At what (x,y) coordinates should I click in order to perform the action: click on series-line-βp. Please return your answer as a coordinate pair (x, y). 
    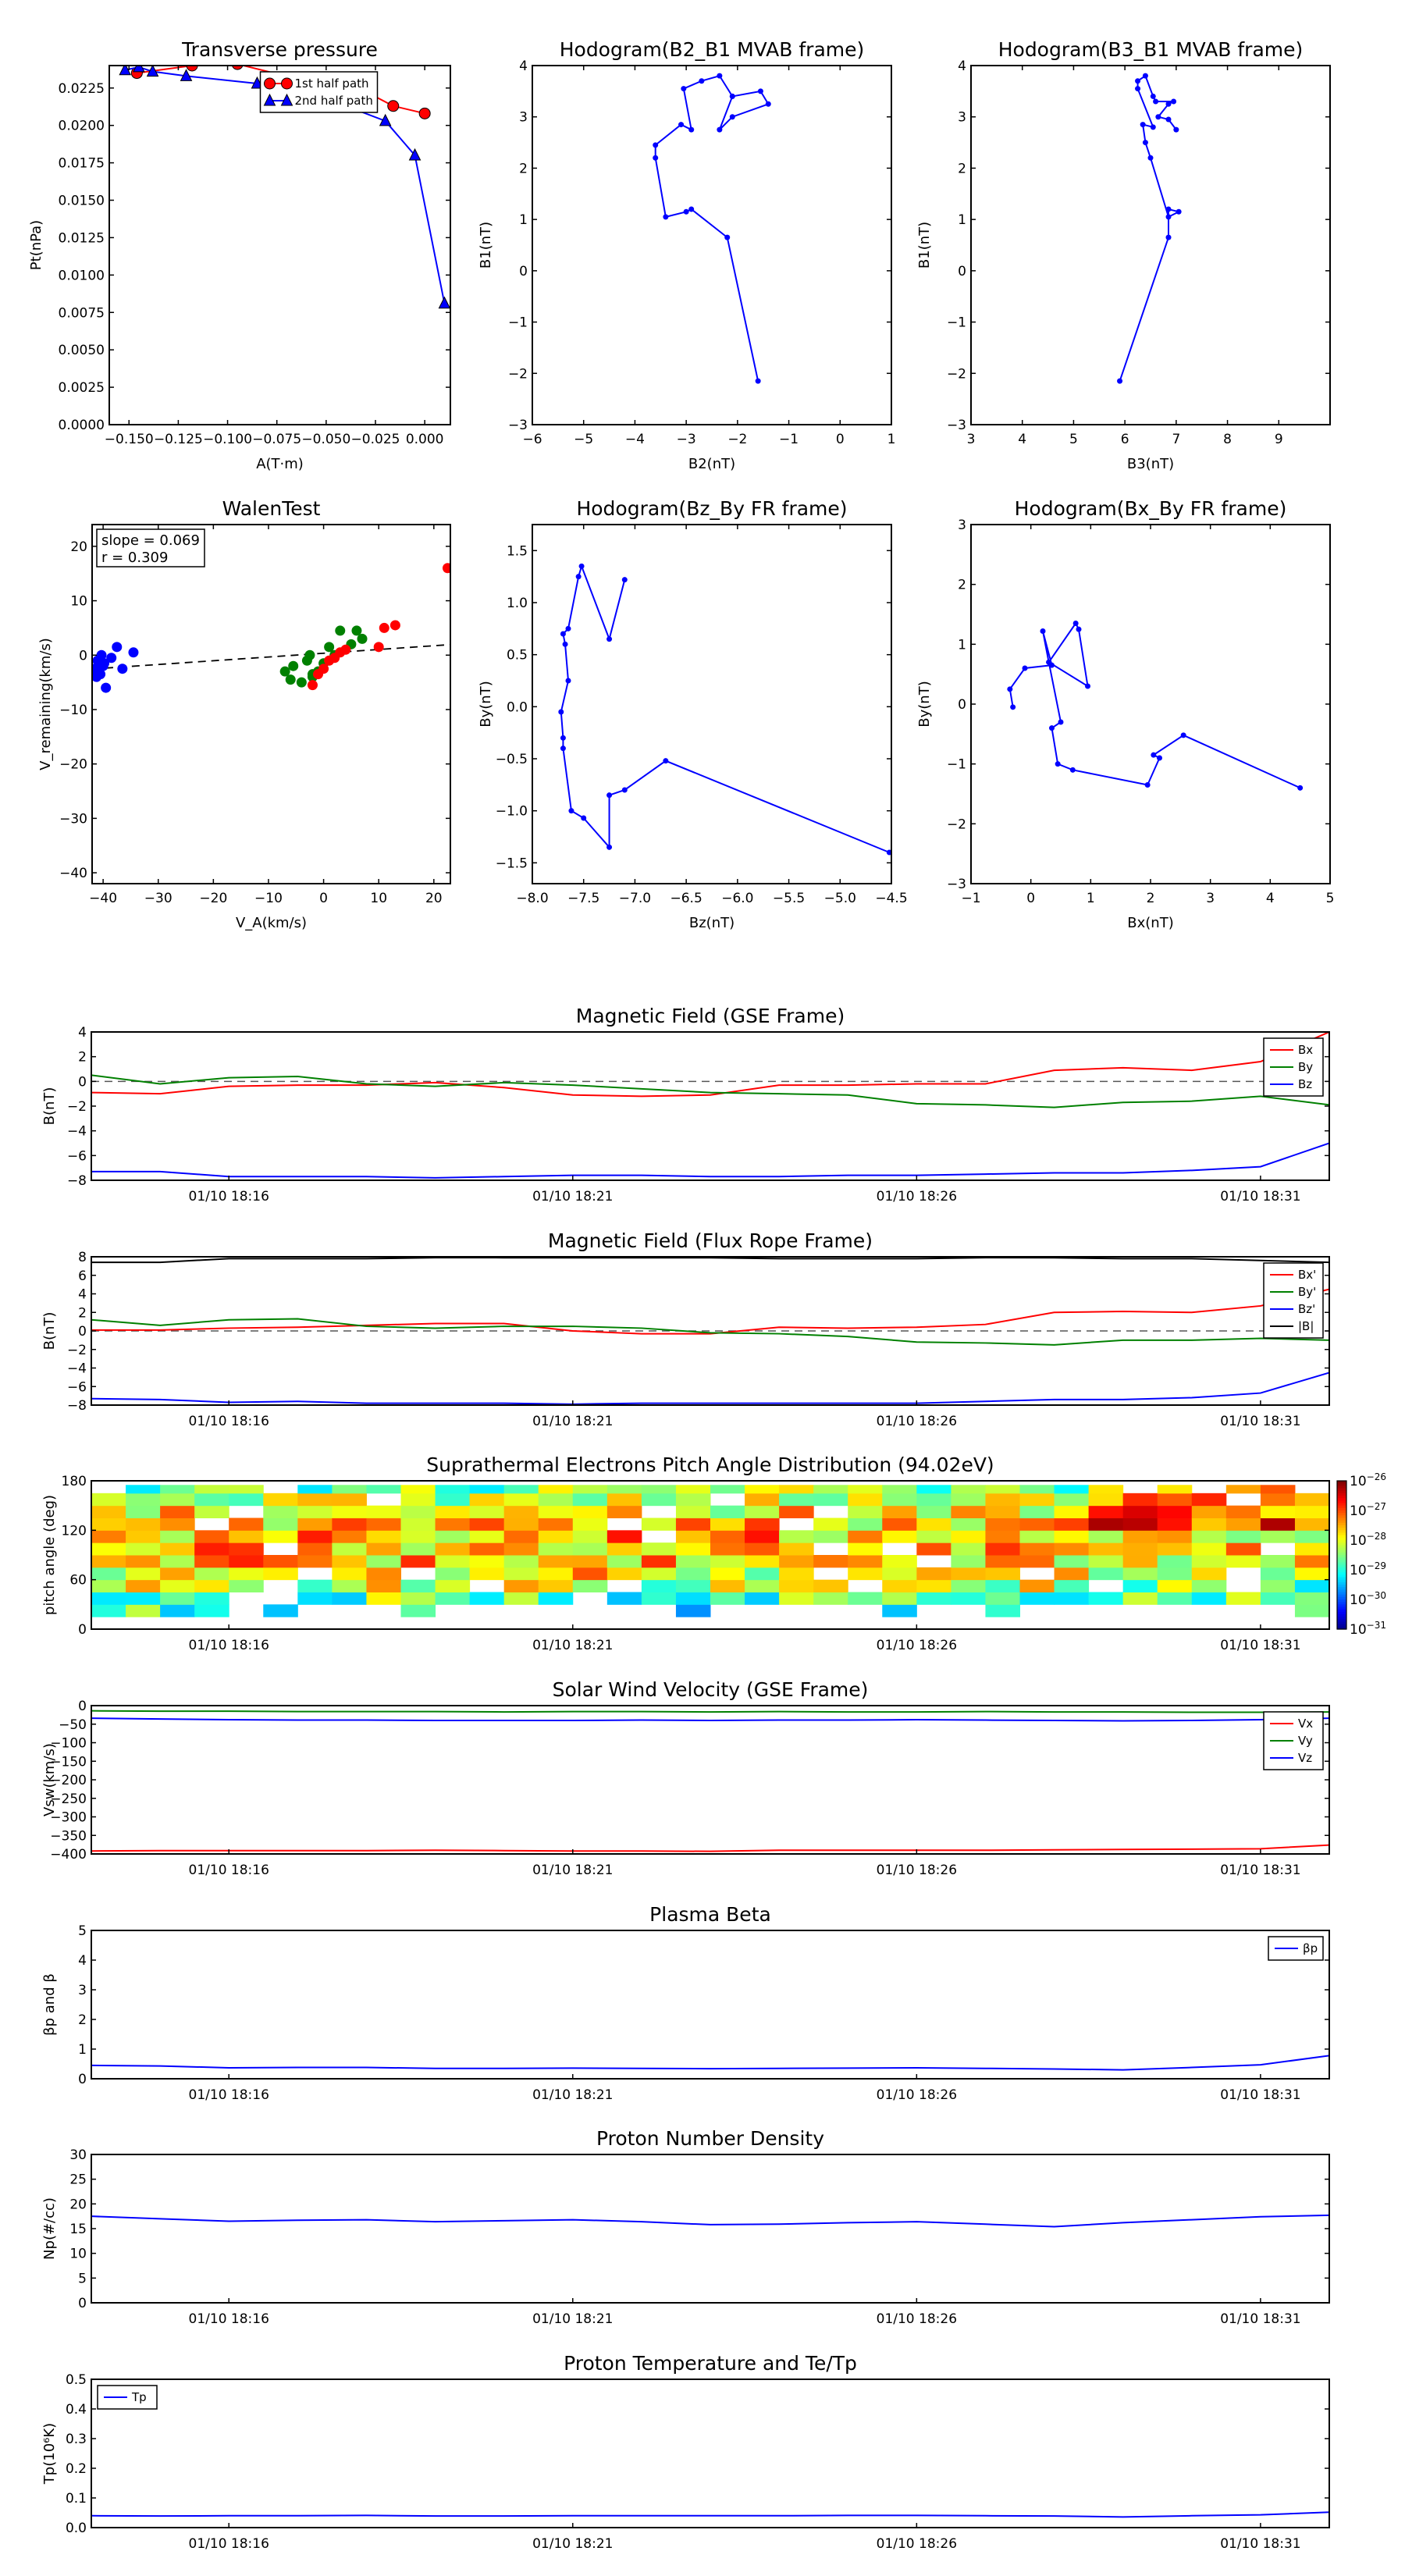
    Looking at the image, I should click on (710, 2063).